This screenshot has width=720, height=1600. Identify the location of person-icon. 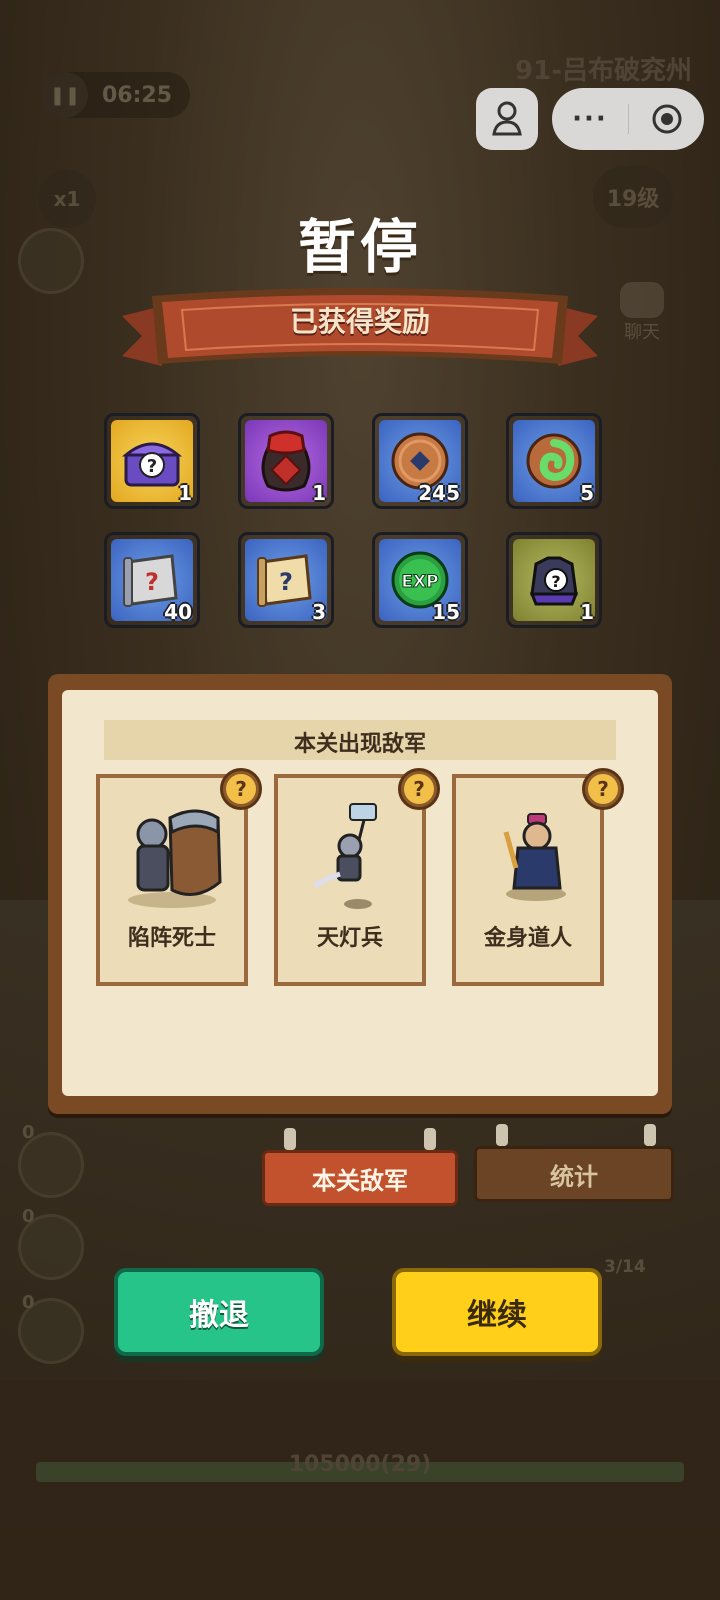
(507, 118).